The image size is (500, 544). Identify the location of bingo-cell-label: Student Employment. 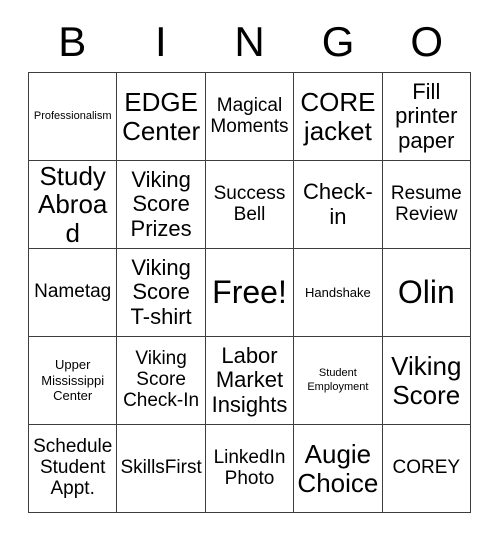
(338, 380).